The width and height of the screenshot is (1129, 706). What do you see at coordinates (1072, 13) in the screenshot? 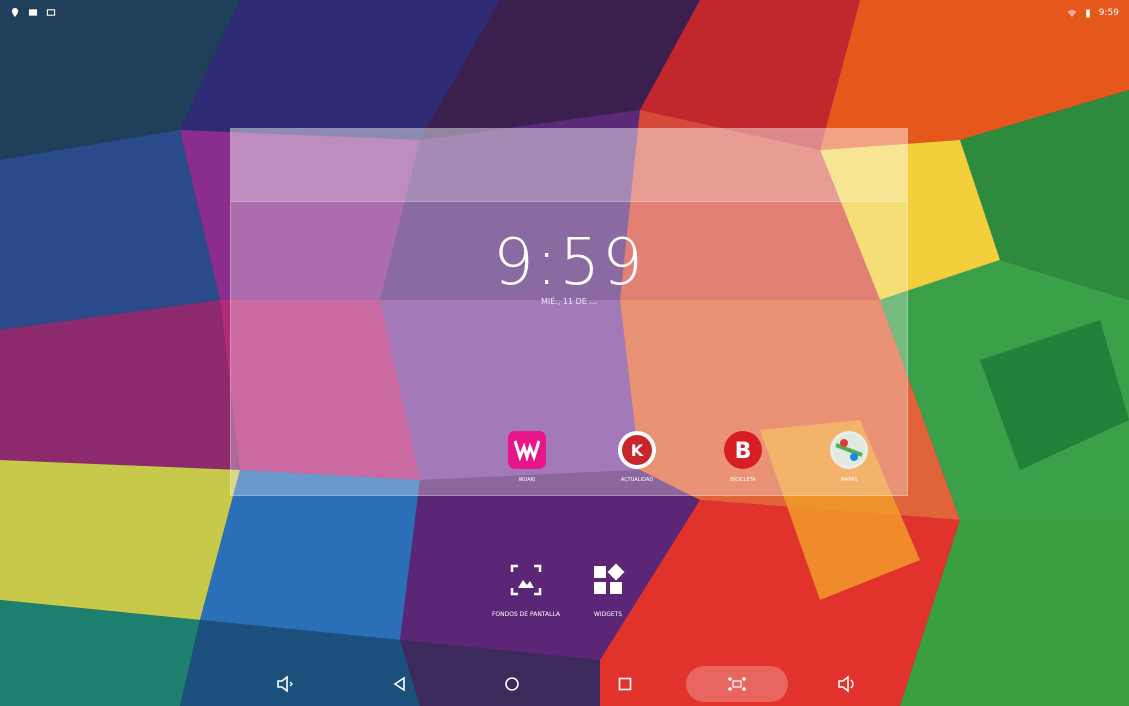
I see `wifi-icon` at bounding box center [1072, 13].